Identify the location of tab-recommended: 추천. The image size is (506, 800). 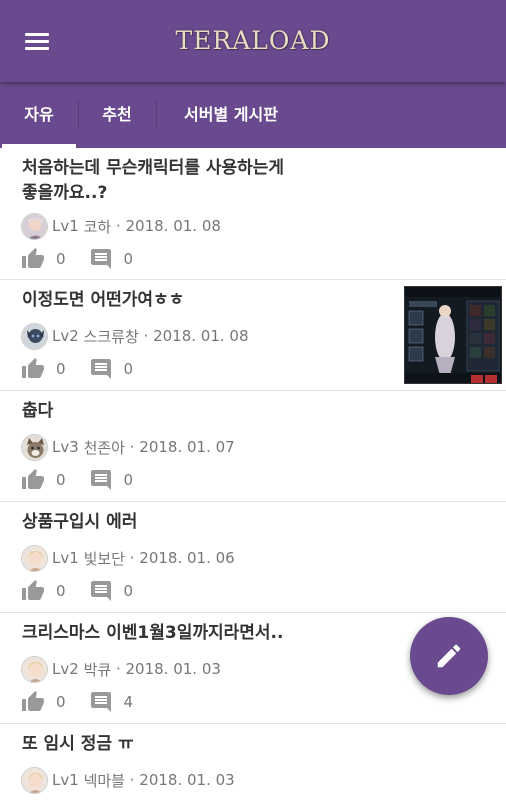
(117, 115).